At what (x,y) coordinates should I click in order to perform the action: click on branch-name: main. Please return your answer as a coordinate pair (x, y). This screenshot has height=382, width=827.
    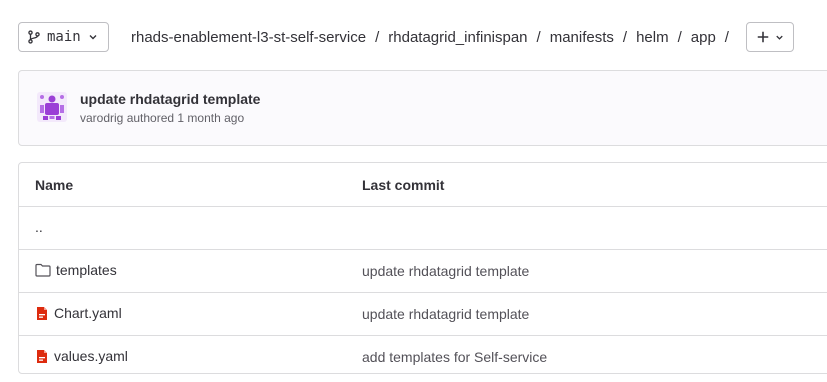
    Looking at the image, I should click on (64, 37).